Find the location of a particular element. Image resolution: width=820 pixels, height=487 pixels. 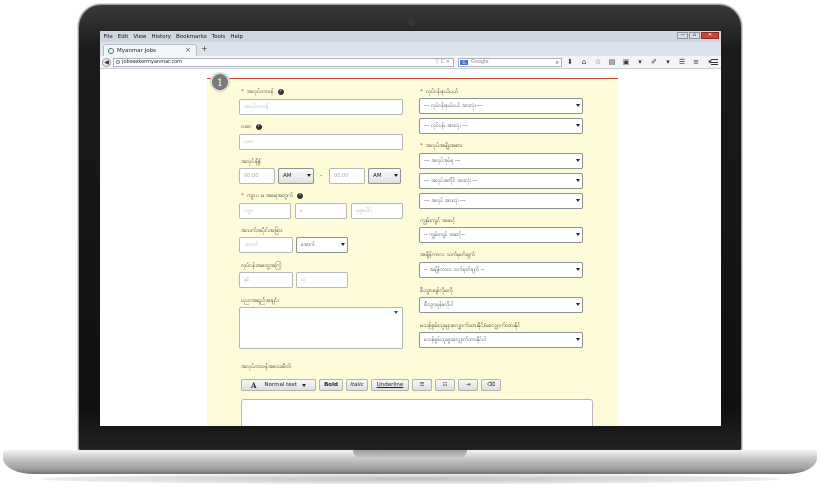

industry-select: --- လုပ်ငန်းနယ်ပယ် အားလုံး --- is located at coordinates (501, 106).